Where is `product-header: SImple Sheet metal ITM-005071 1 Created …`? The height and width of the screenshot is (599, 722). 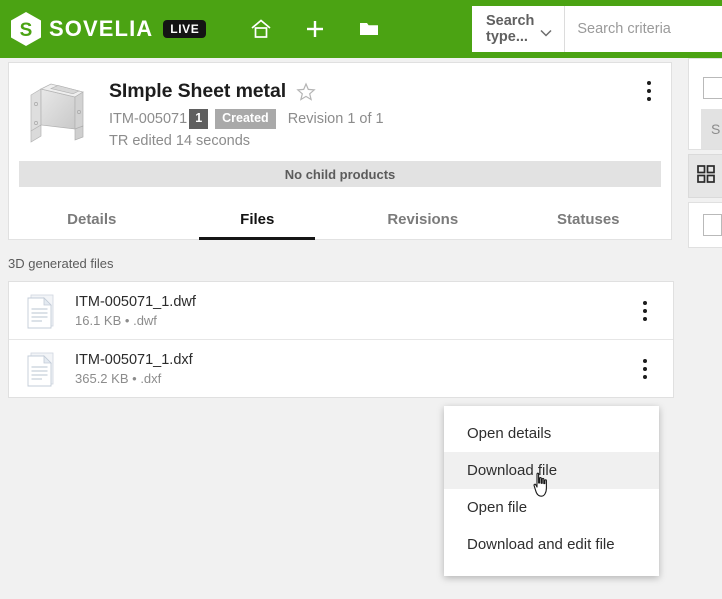 product-header: SImple Sheet metal ITM-005071 1 Created … is located at coordinates (340, 111).